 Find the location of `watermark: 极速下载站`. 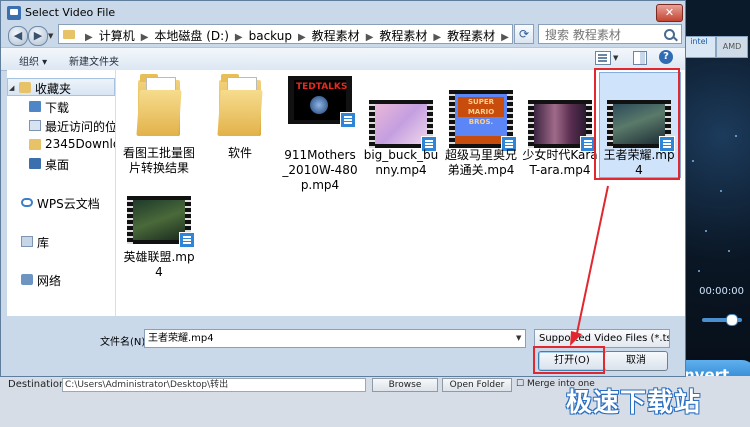

watermark: 极速下载站 is located at coordinates (634, 403).